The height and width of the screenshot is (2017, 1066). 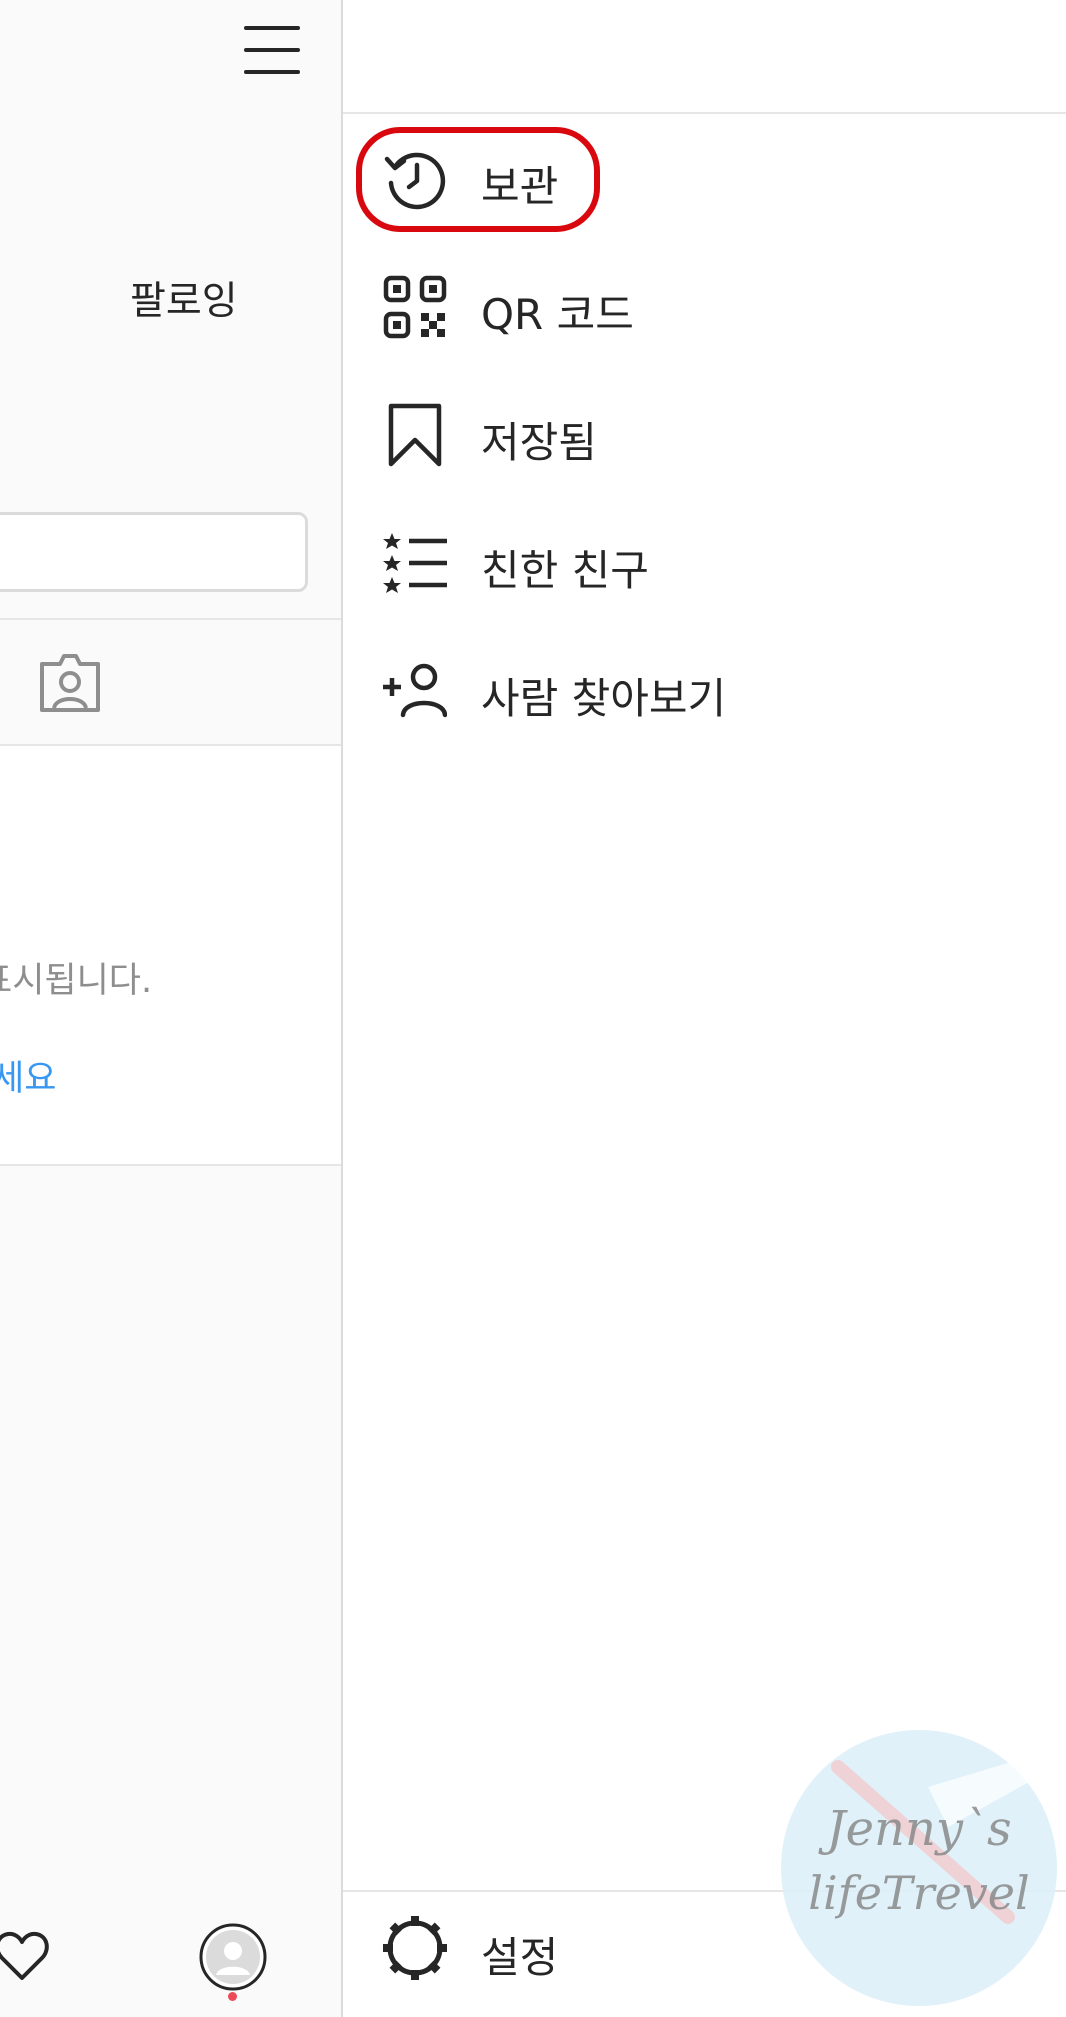 I want to click on menu-item-label: QR 코드, so click(x=557, y=314).